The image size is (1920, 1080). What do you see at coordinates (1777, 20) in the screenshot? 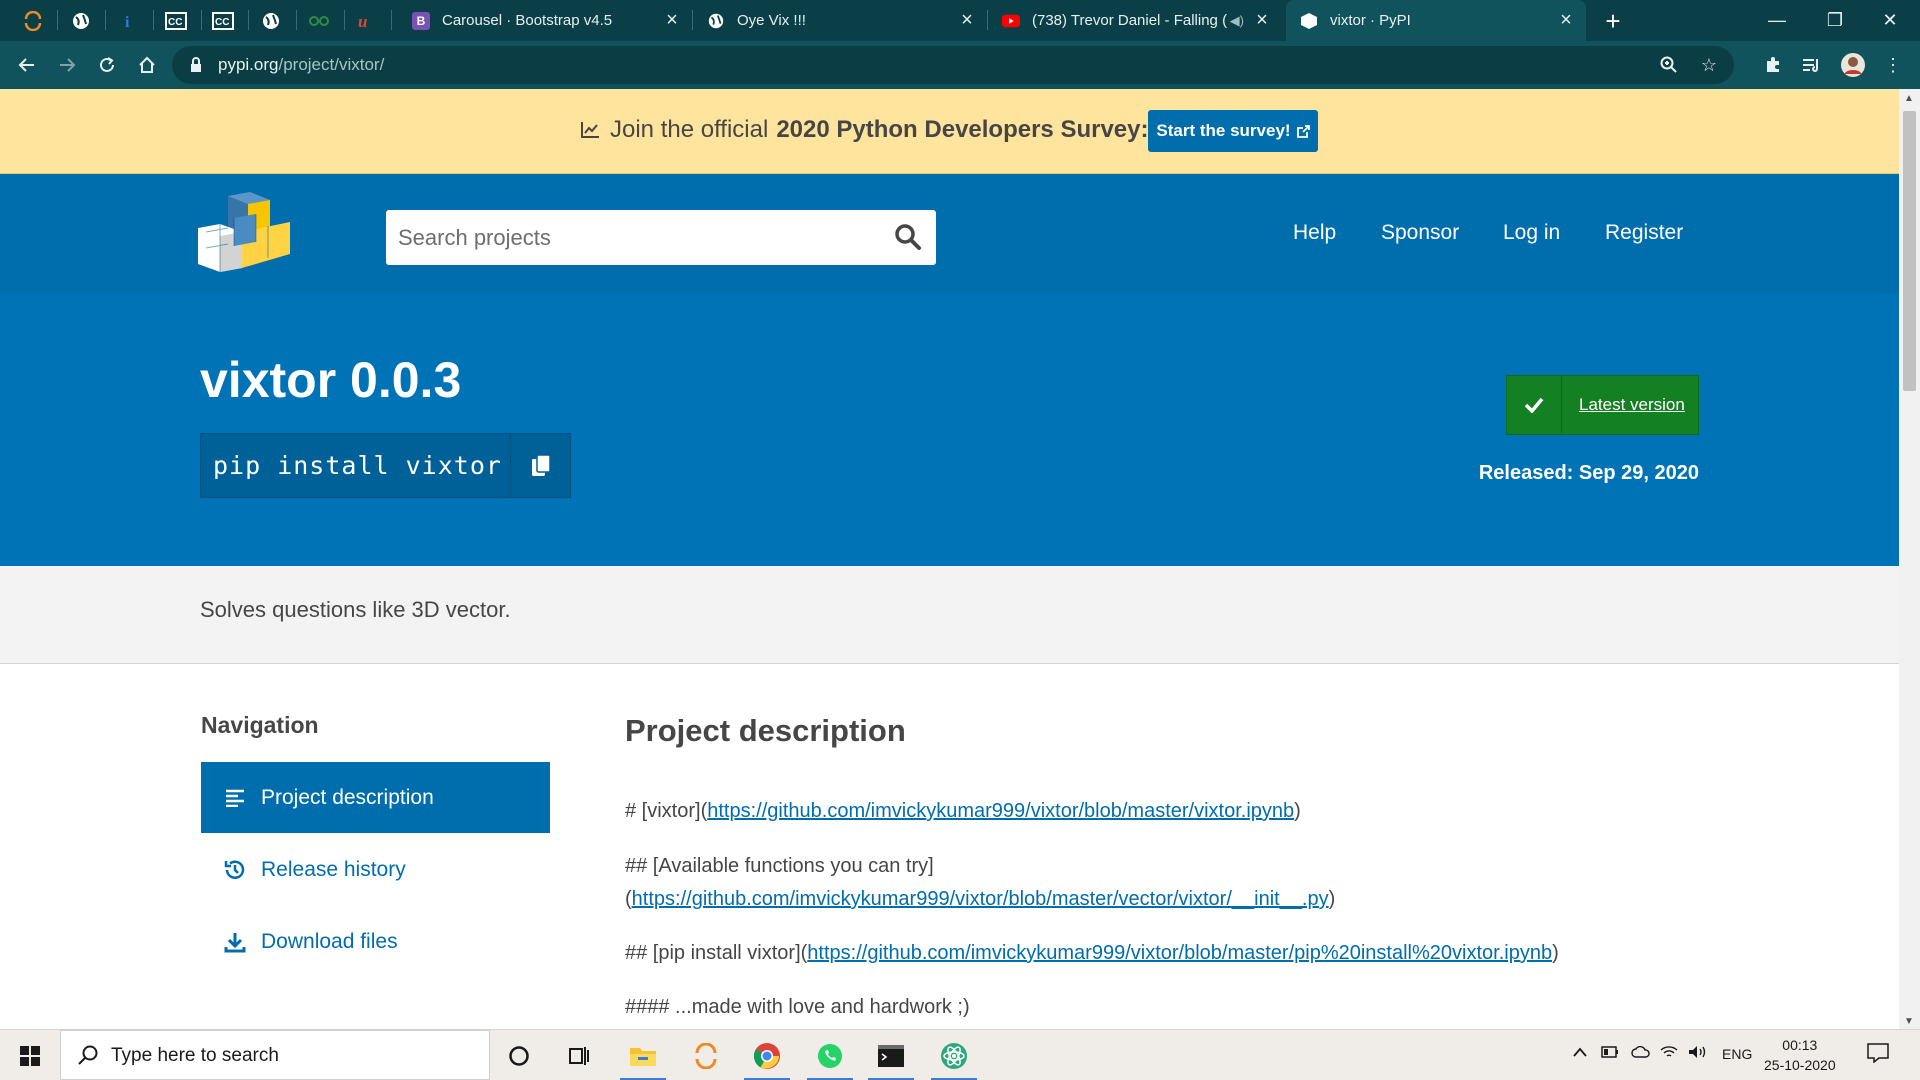
I see `minimize-button: —` at bounding box center [1777, 20].